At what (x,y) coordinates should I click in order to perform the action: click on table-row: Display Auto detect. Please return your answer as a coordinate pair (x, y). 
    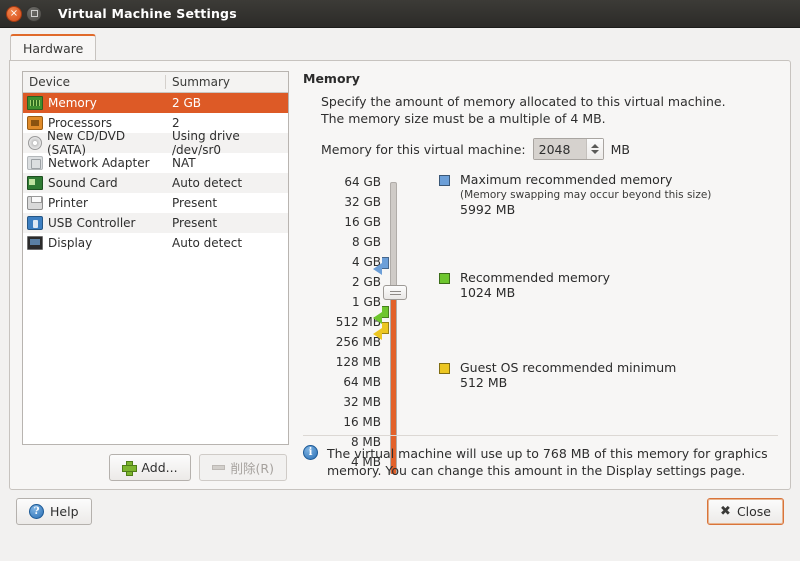
    Looking at the image, I should click on (155, 243).